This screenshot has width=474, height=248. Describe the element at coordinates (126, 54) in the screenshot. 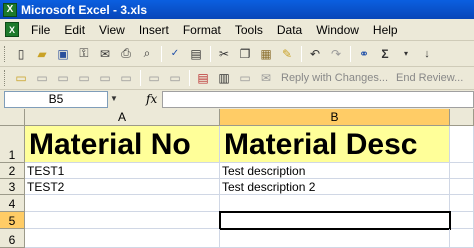

I see `print-icon: ⎙` at that location.